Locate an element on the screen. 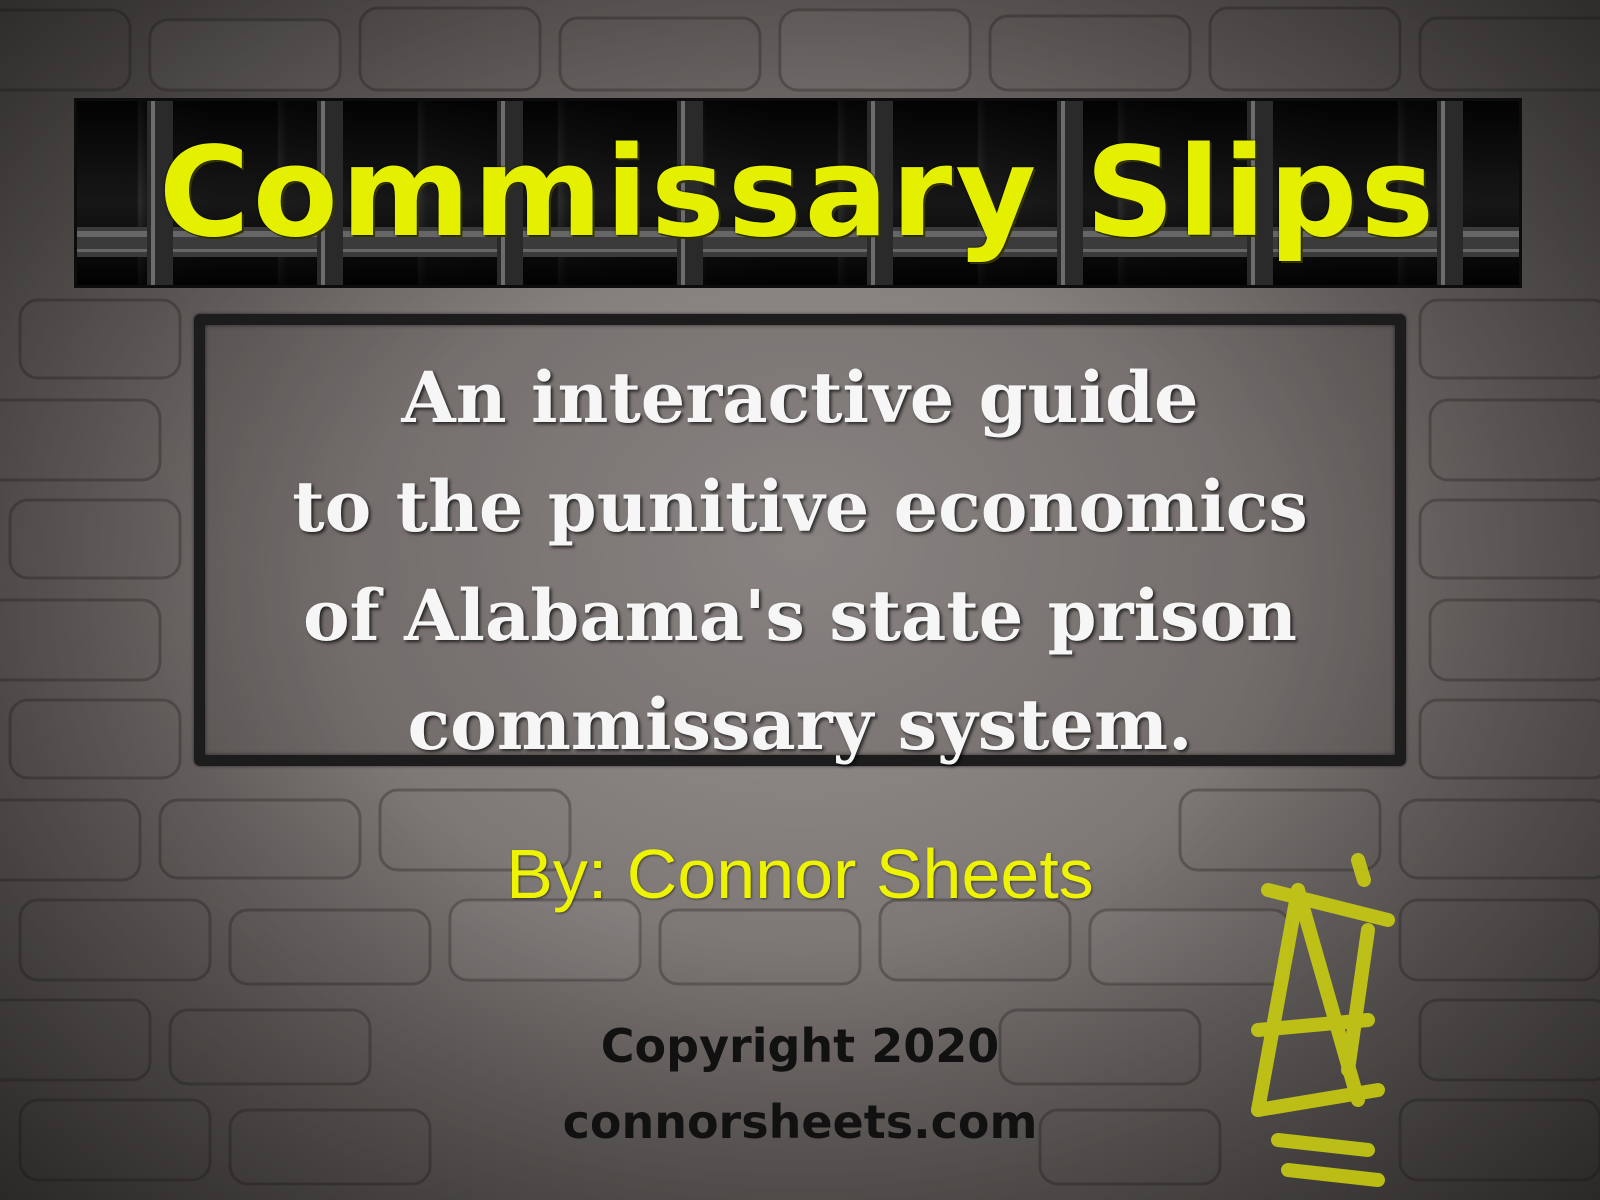 This screenshot has height=1200, width=1600. graffiti-tag-icon is located at coordinates (1323, 1020).